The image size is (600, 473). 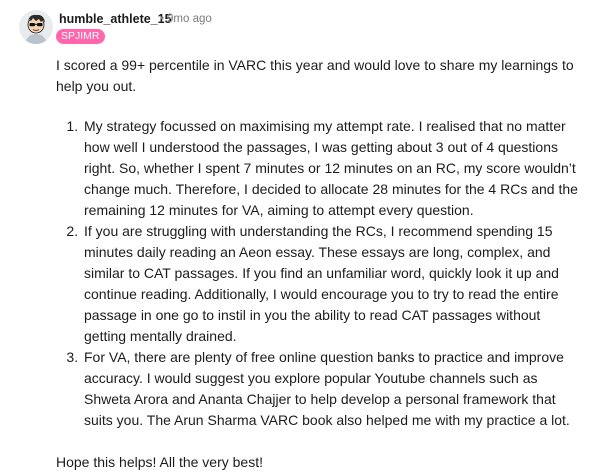 I want to click on post-timestamp: 9mo ago, so click(x=189, y=19).